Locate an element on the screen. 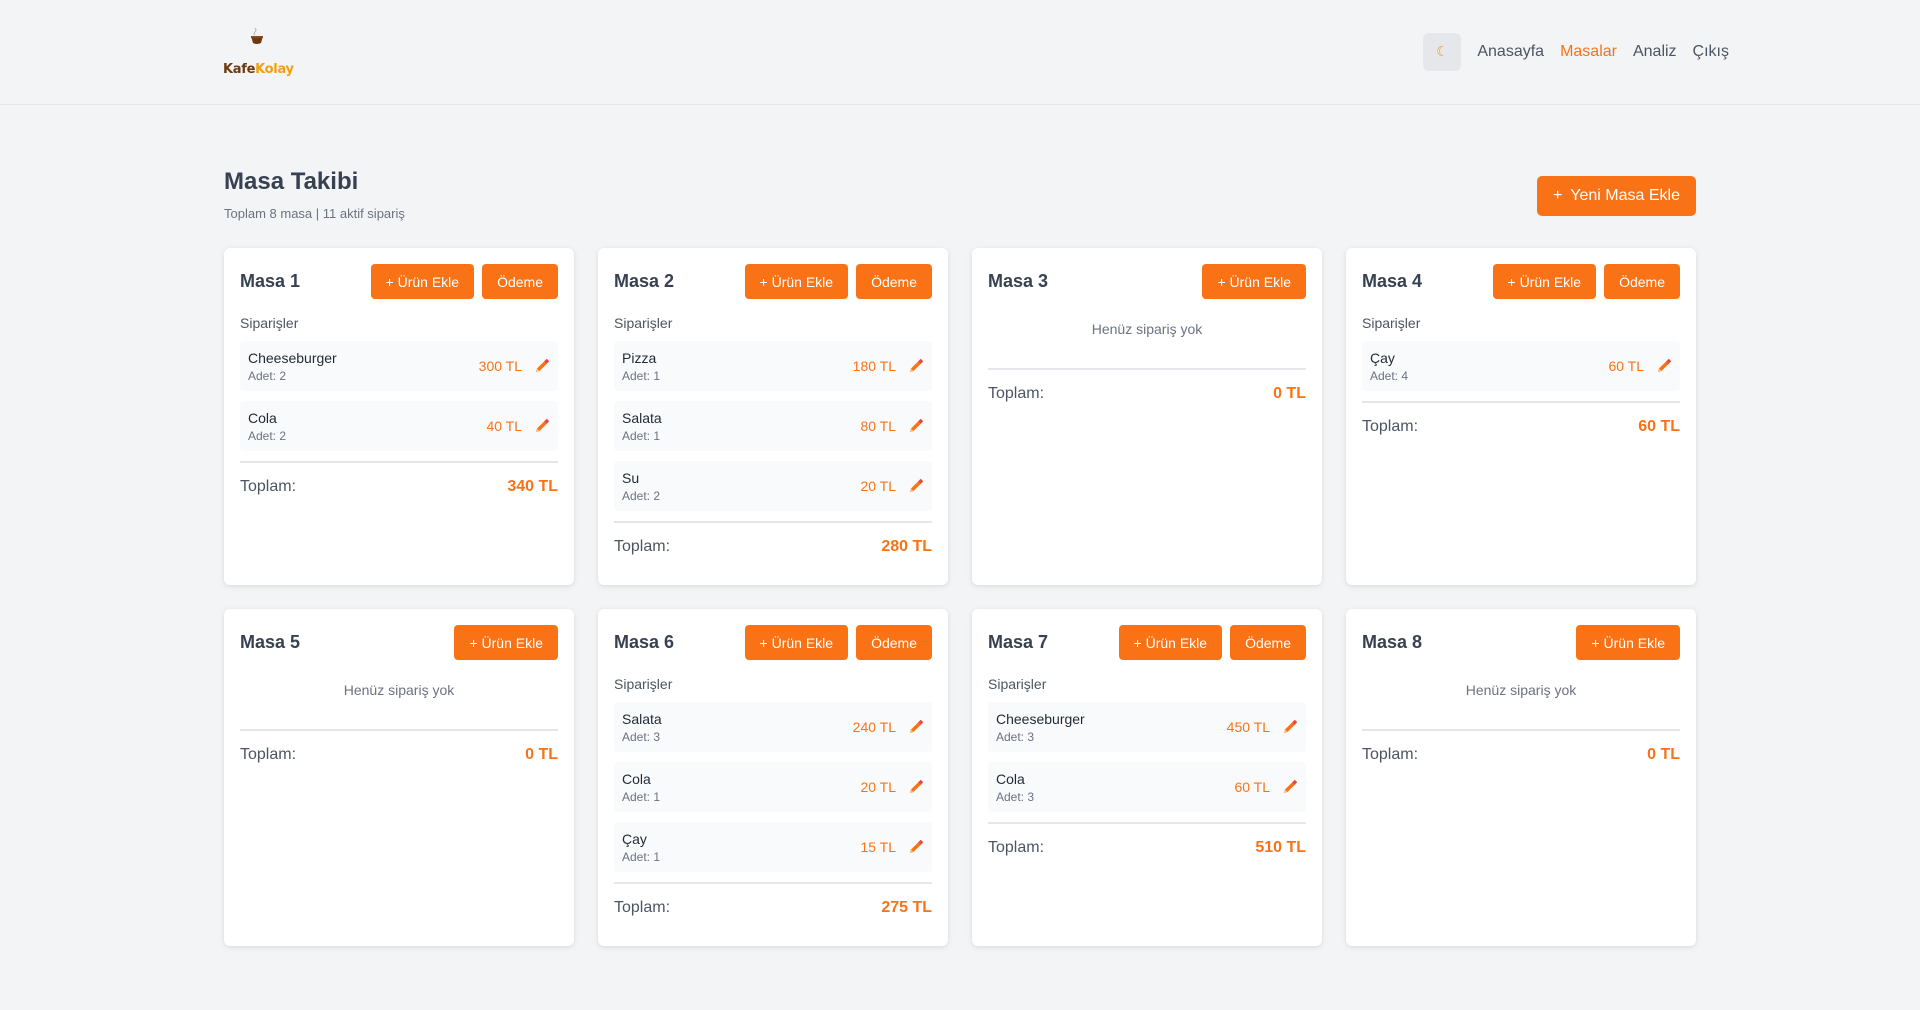 Image resolution: width=1920 pixels, height=1010 pixels. table-card-body: Henüz sipariş yok is located at coordinates (1521, 703).